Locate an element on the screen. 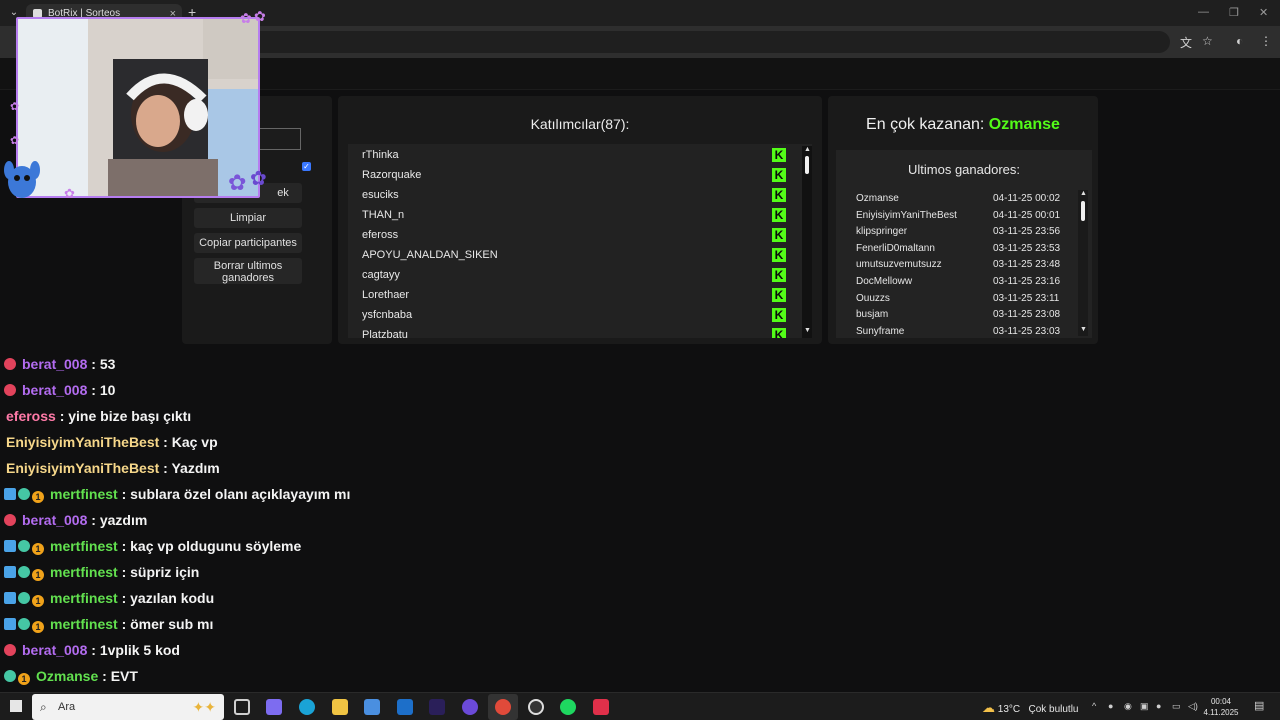 This screenshot has width=1280, height=720. outlook-icon is located at coordinates (405, 707).